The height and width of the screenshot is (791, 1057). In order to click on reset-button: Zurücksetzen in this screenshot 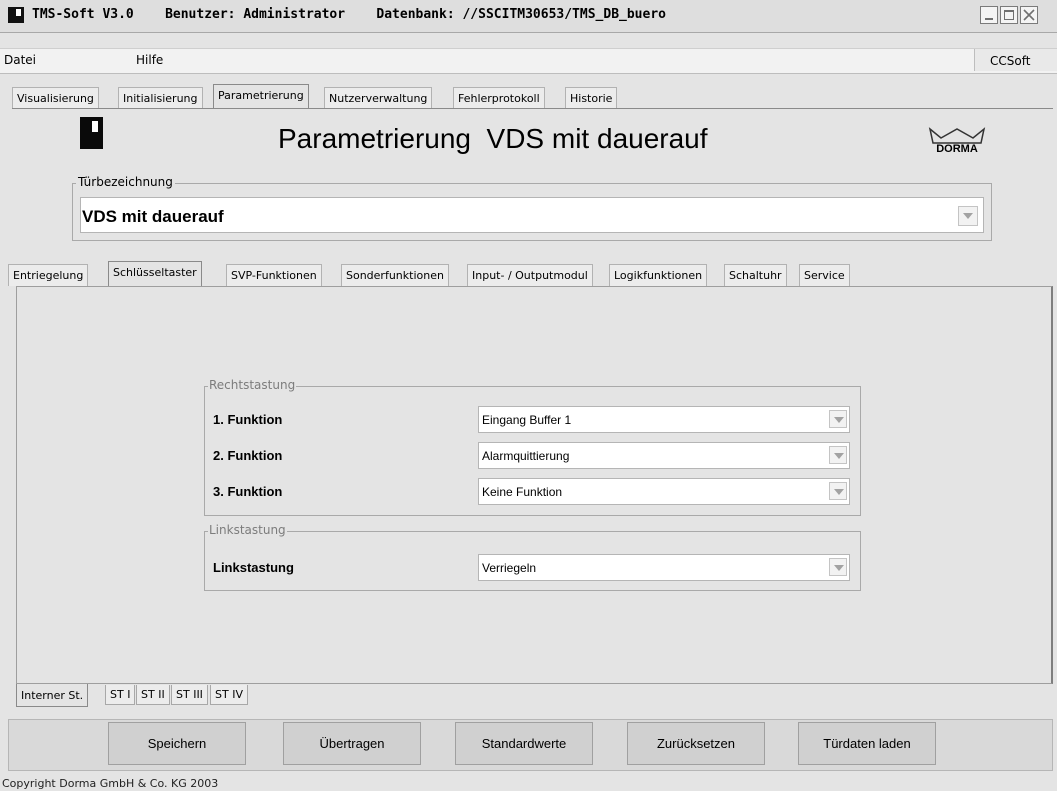, I will do `click(696, 743)`.